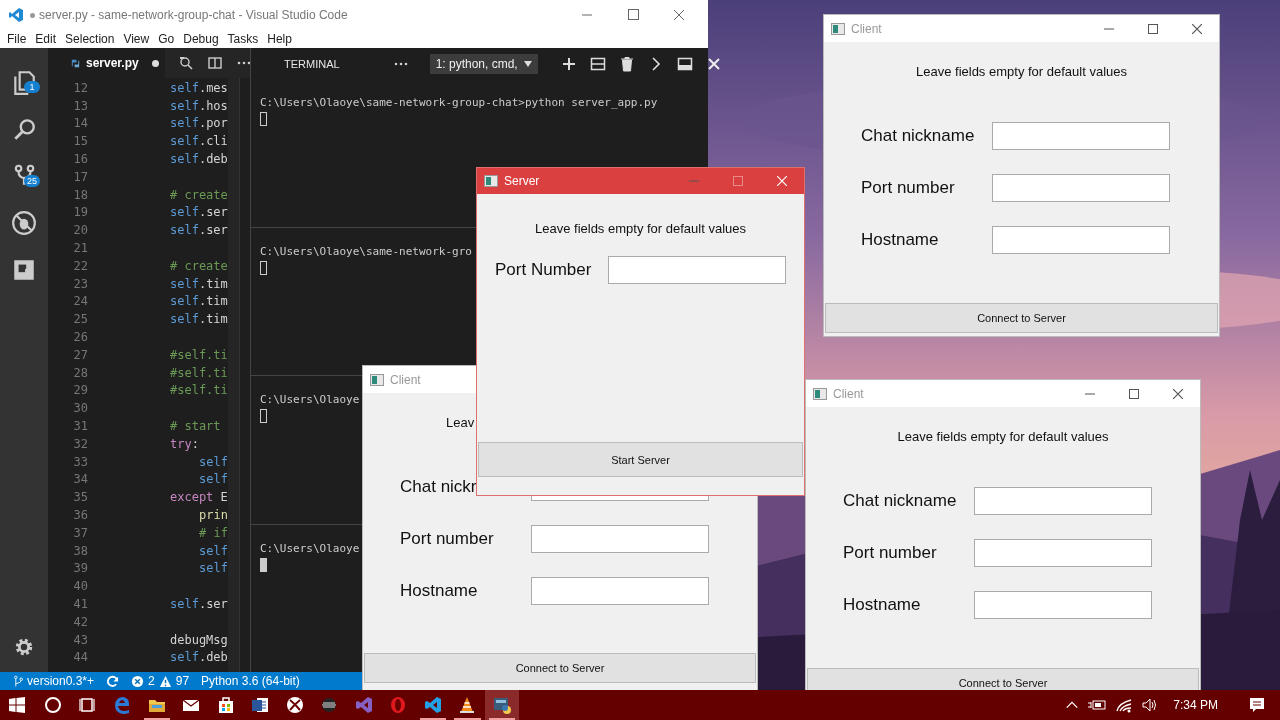  I want to click on menu-item: Debug, so click(200, 39).